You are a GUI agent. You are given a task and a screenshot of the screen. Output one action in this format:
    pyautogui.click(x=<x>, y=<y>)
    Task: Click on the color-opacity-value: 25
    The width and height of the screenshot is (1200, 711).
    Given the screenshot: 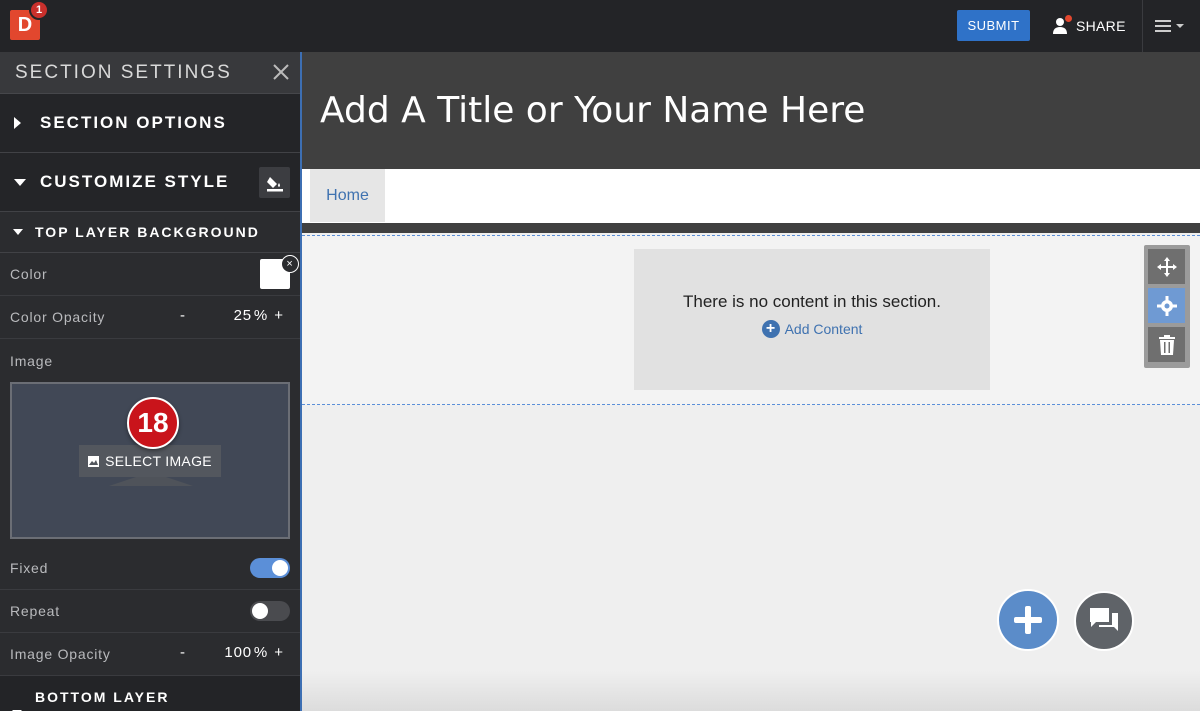 What is the action you would take?
    pyautogui.click(x=230, y=315)
    